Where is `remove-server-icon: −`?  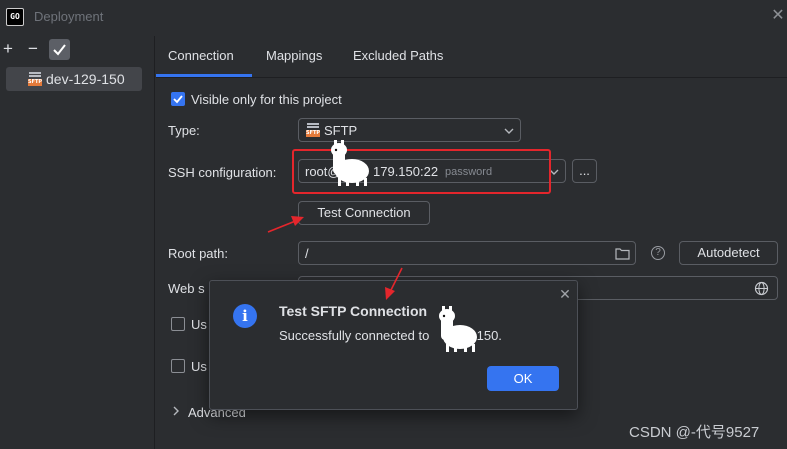
remove-server-icon: − is located at coordinates (33, 49).